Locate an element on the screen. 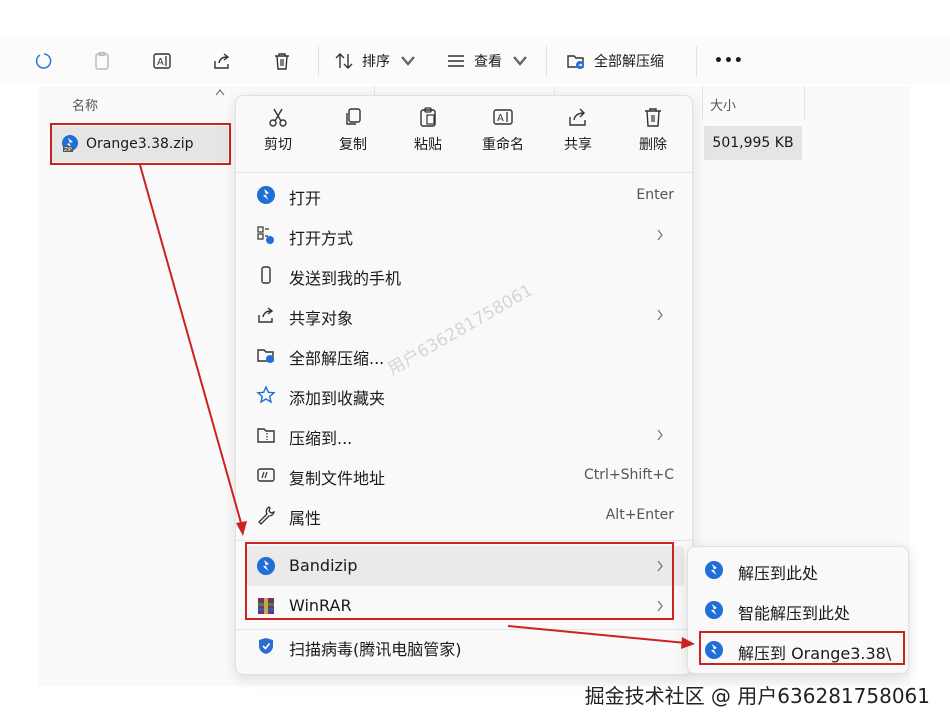  open-with-icon is located at coordinates (265, 235).